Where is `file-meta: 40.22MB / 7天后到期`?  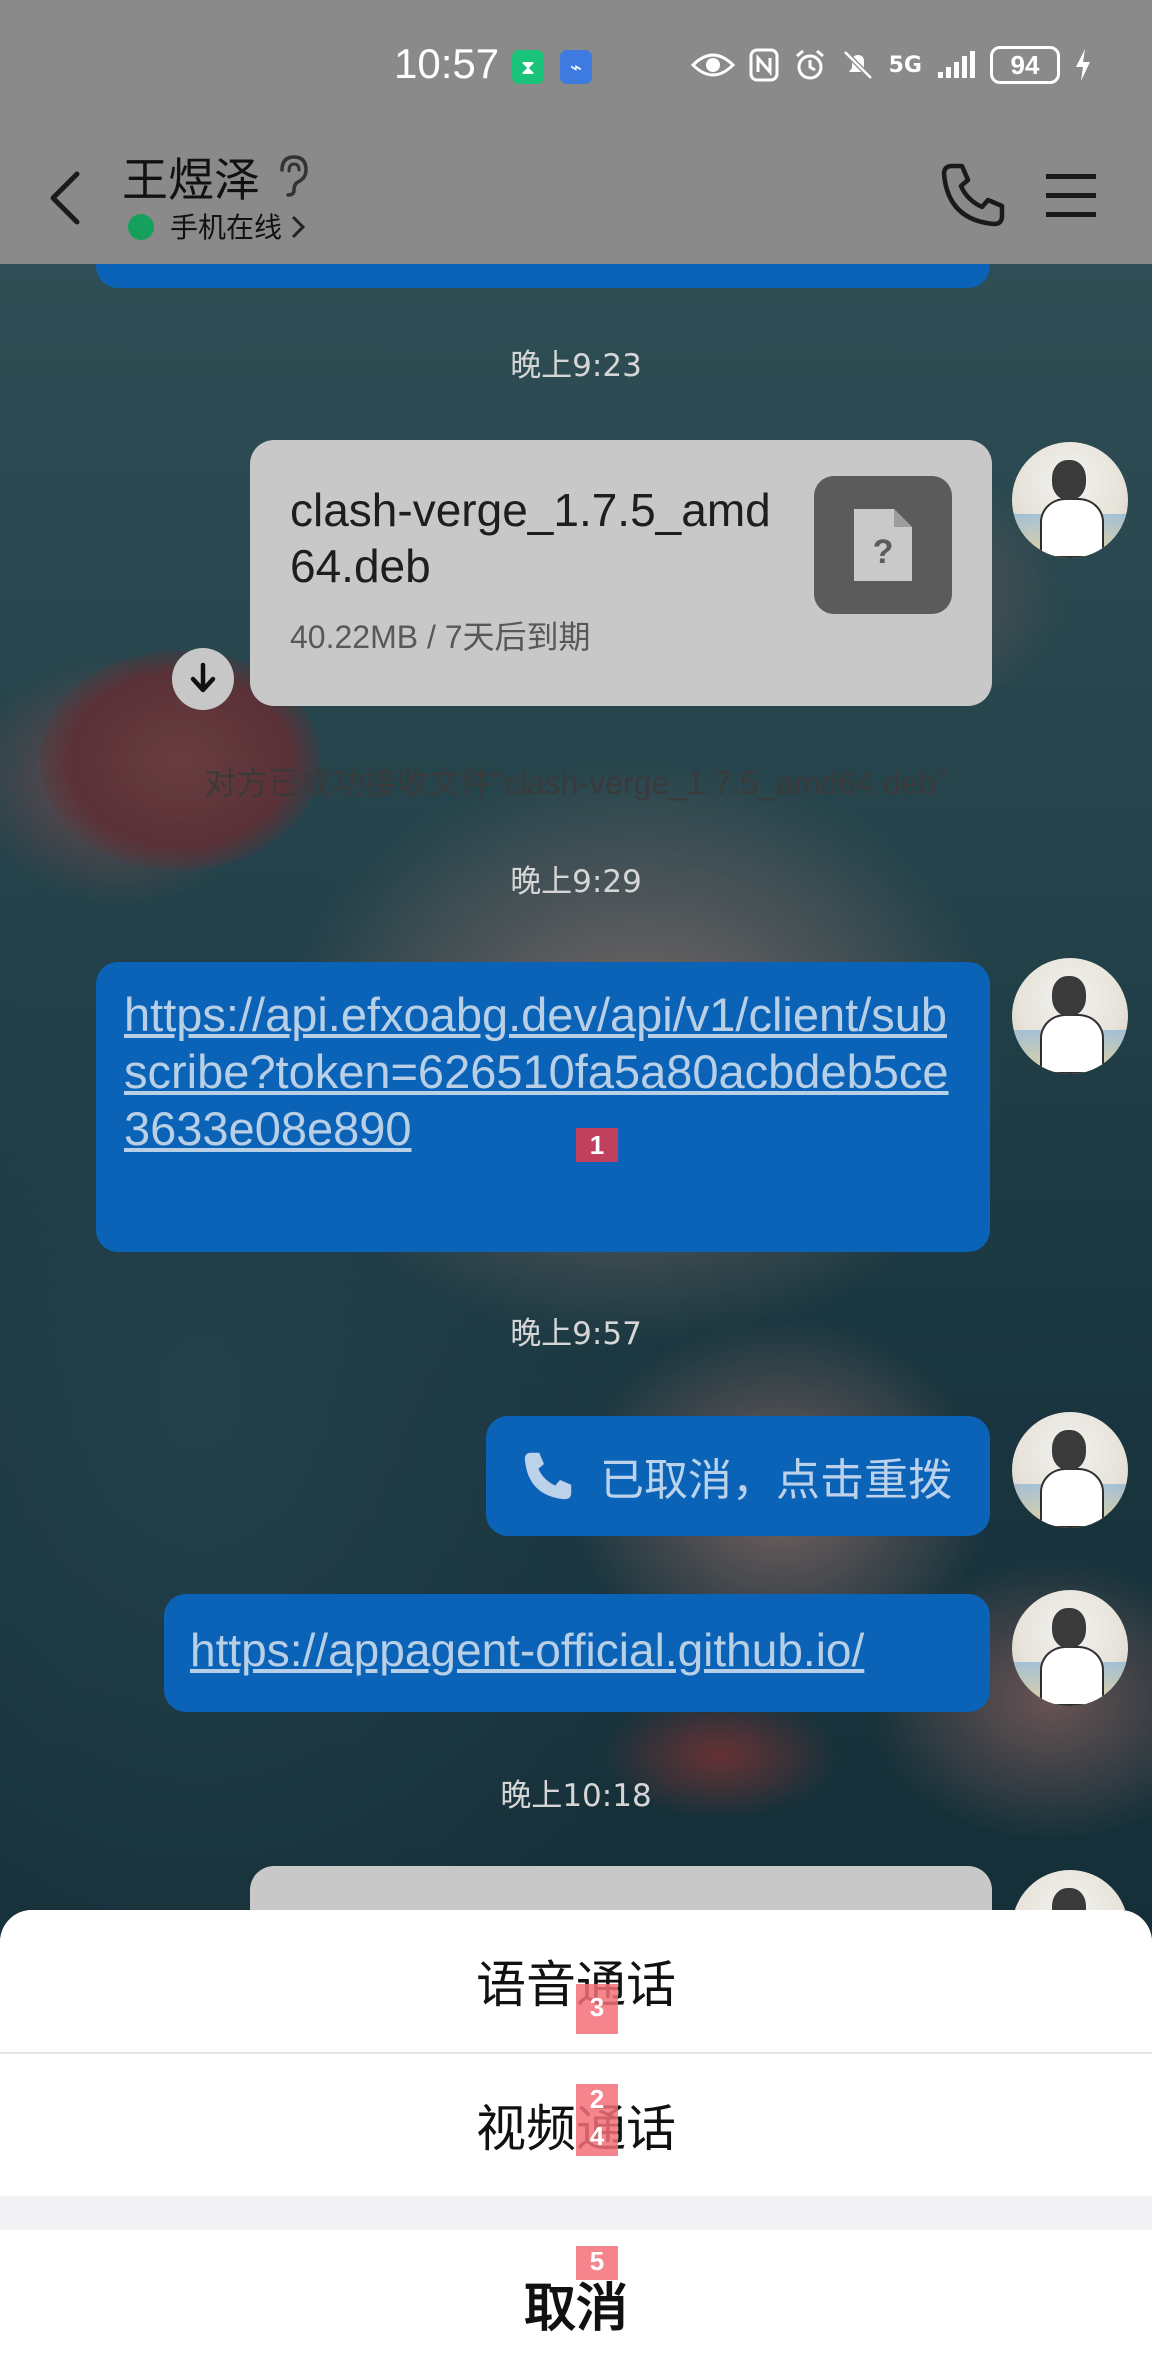
file-meta: 40.22MB / 7天后到期 is located at coordinates (440, 637).